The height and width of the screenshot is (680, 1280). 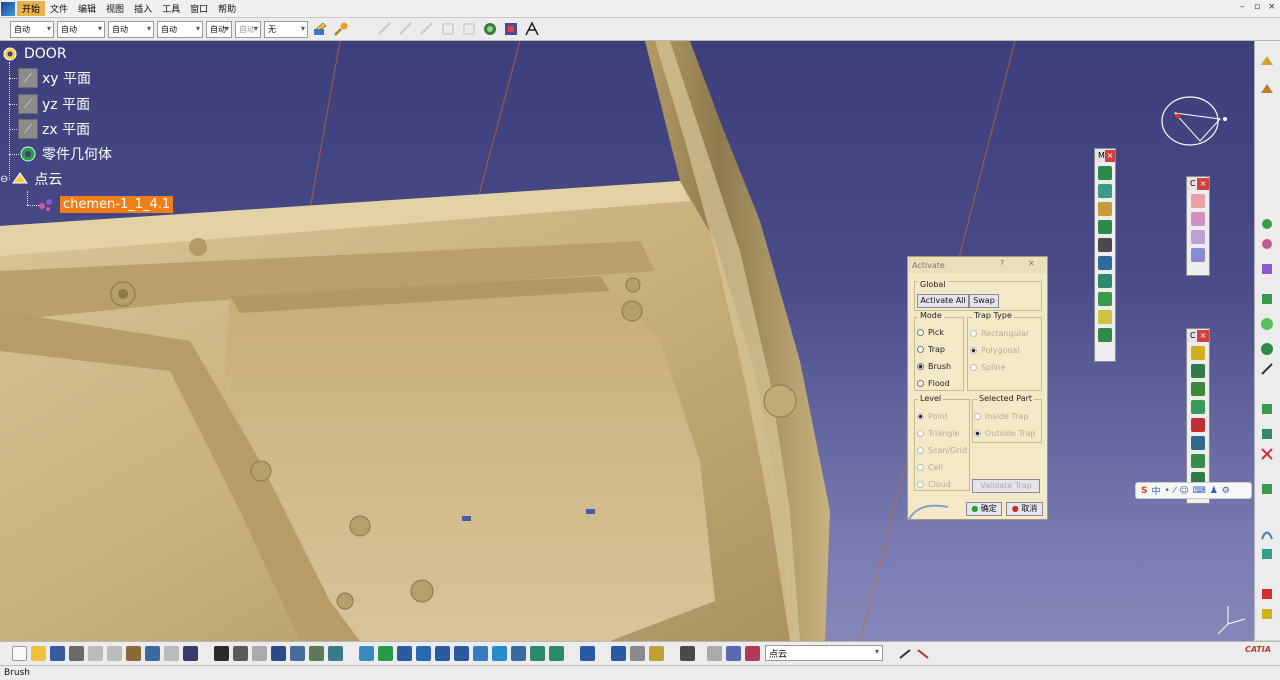 What do you see at coordinates (1267, 454) in the screenshot?
I see `trim-icon` at bounding box center [1267, 454].